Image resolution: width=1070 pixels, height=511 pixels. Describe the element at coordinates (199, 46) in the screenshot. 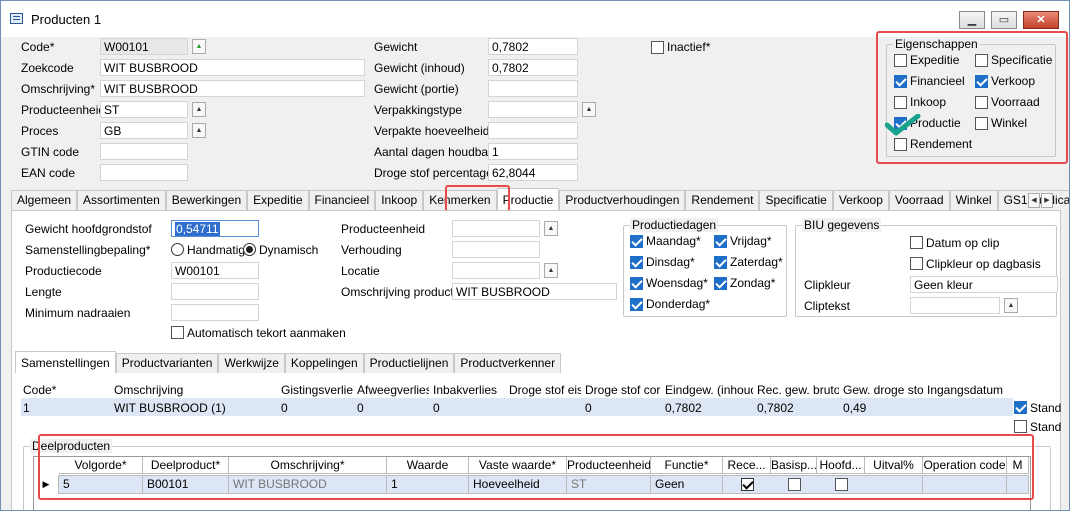

I see `code-lookup-button: ▲` at that location.